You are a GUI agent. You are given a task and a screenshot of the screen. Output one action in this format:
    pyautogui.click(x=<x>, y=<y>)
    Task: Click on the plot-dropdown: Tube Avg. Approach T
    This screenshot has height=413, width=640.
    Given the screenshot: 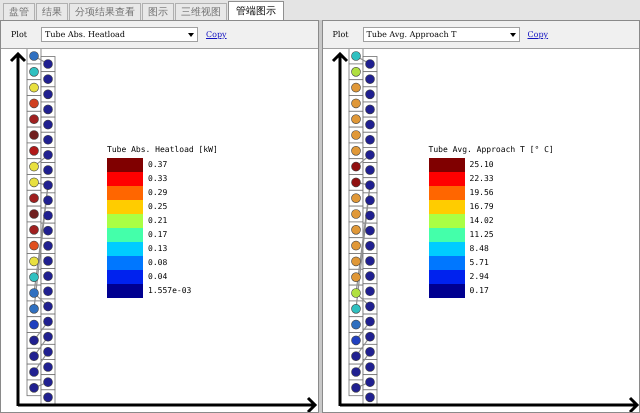 What is the action you would take?
    pyautogui.click(x=441, y=34)
    